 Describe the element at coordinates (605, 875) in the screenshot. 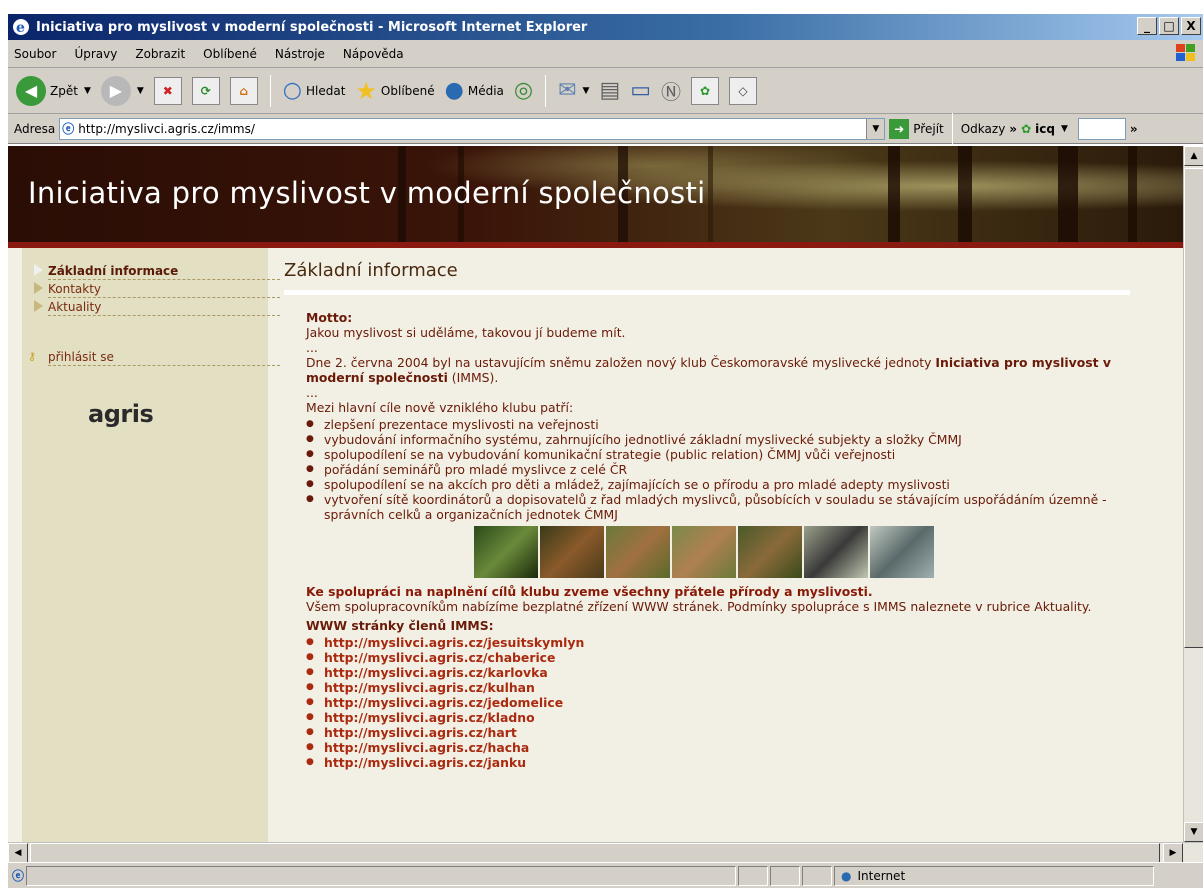

I see `status-bar: ⓔ ● Internet` at that location.